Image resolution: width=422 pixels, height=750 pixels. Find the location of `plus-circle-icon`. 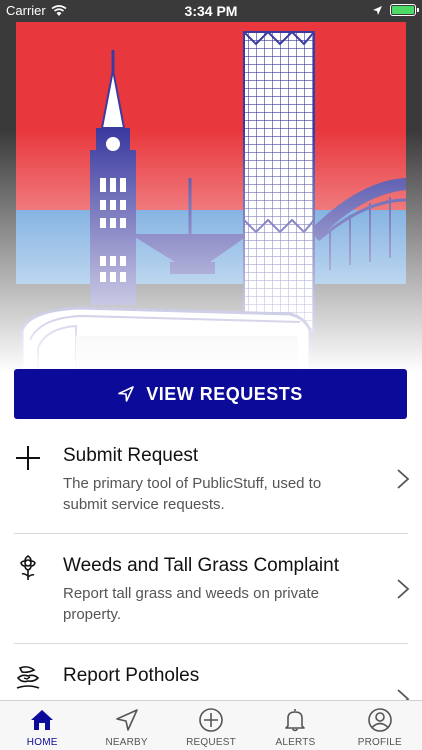

plus-circle-icon is located at coordinates (211, 720).